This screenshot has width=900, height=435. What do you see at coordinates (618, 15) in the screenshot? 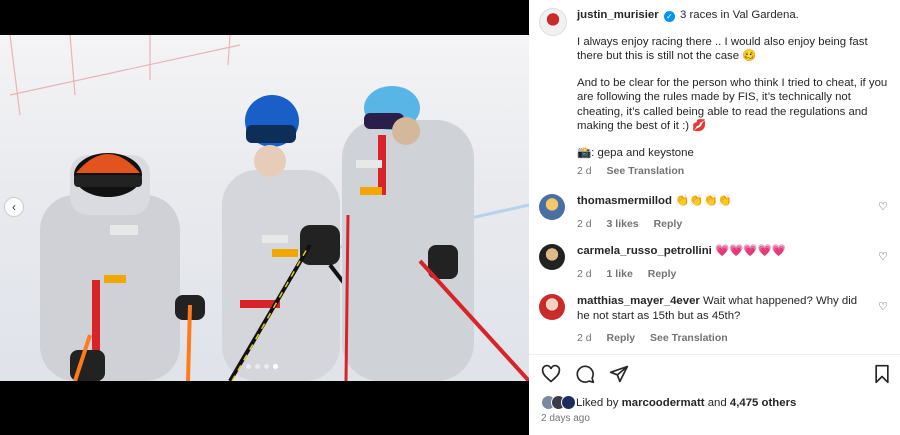
I see `author-username: justin_murisier` at bounding box center [618, 15].